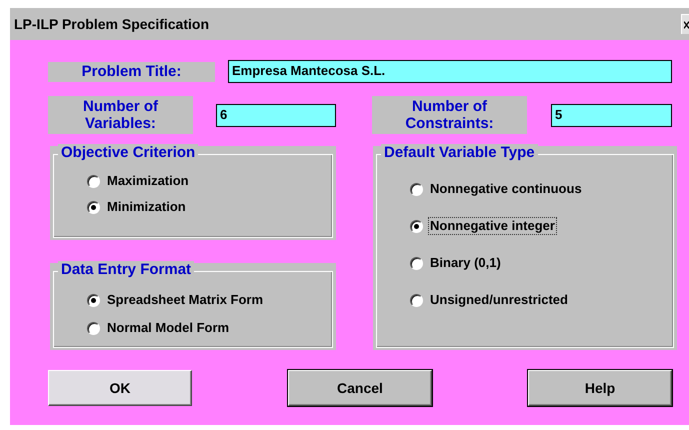  Describe the element at coordinates (276, 115) in the screenshot. I see `variables-field: 6` at that location.